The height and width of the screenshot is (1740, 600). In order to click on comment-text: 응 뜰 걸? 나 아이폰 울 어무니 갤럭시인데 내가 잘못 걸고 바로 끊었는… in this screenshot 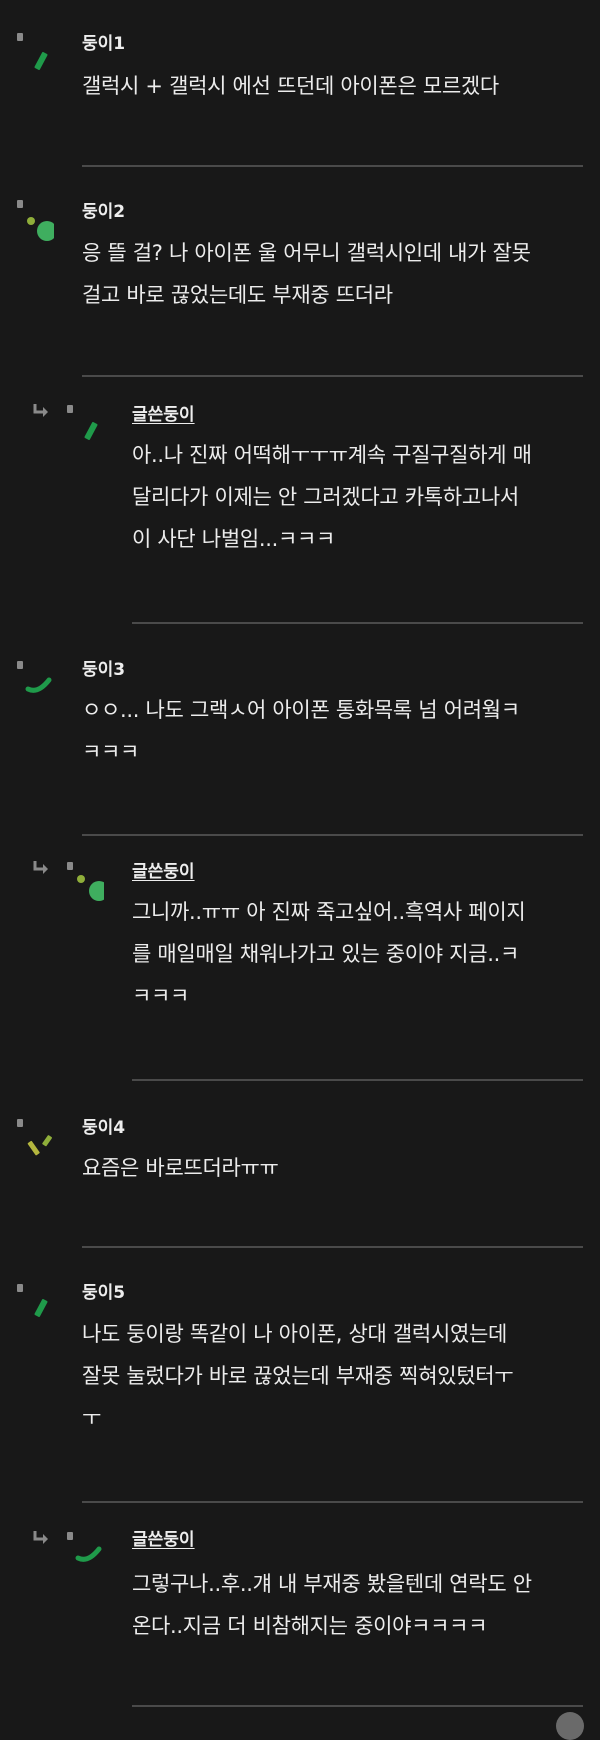, I will do `click(306, 274)`.